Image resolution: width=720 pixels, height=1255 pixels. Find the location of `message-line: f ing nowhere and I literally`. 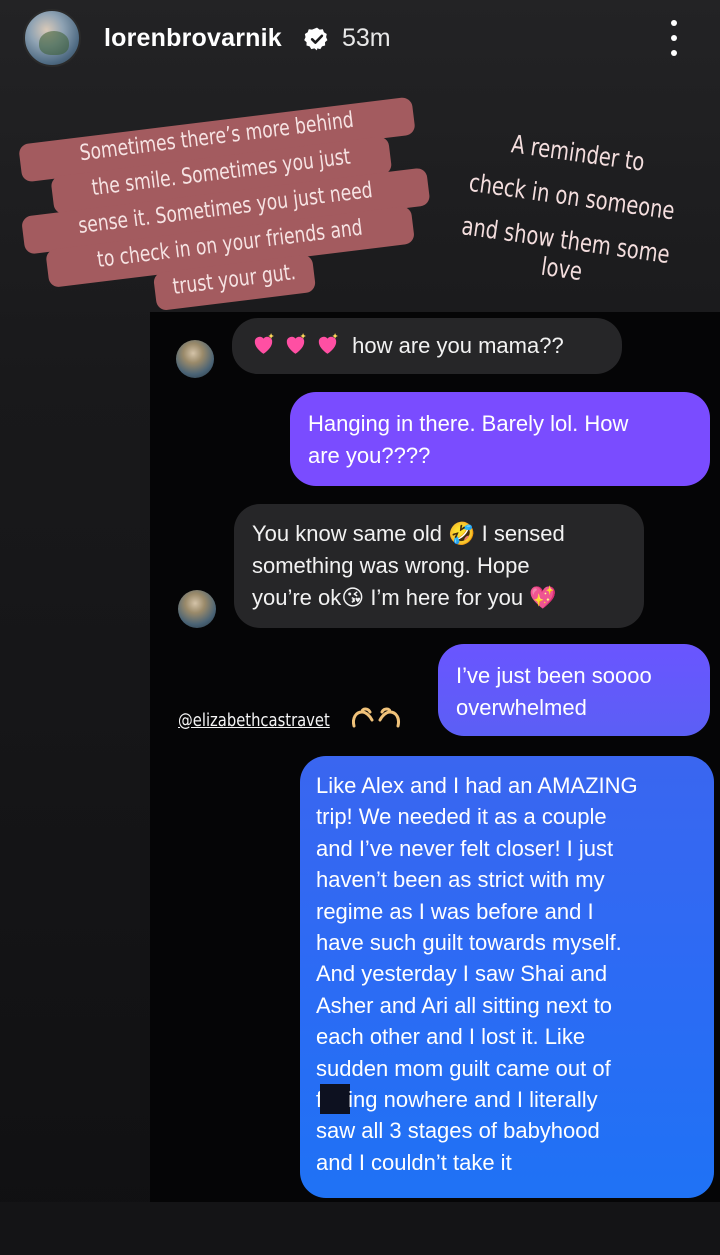

message-line: f ing nowhere and I literally is located at coordinates (507, 1099).